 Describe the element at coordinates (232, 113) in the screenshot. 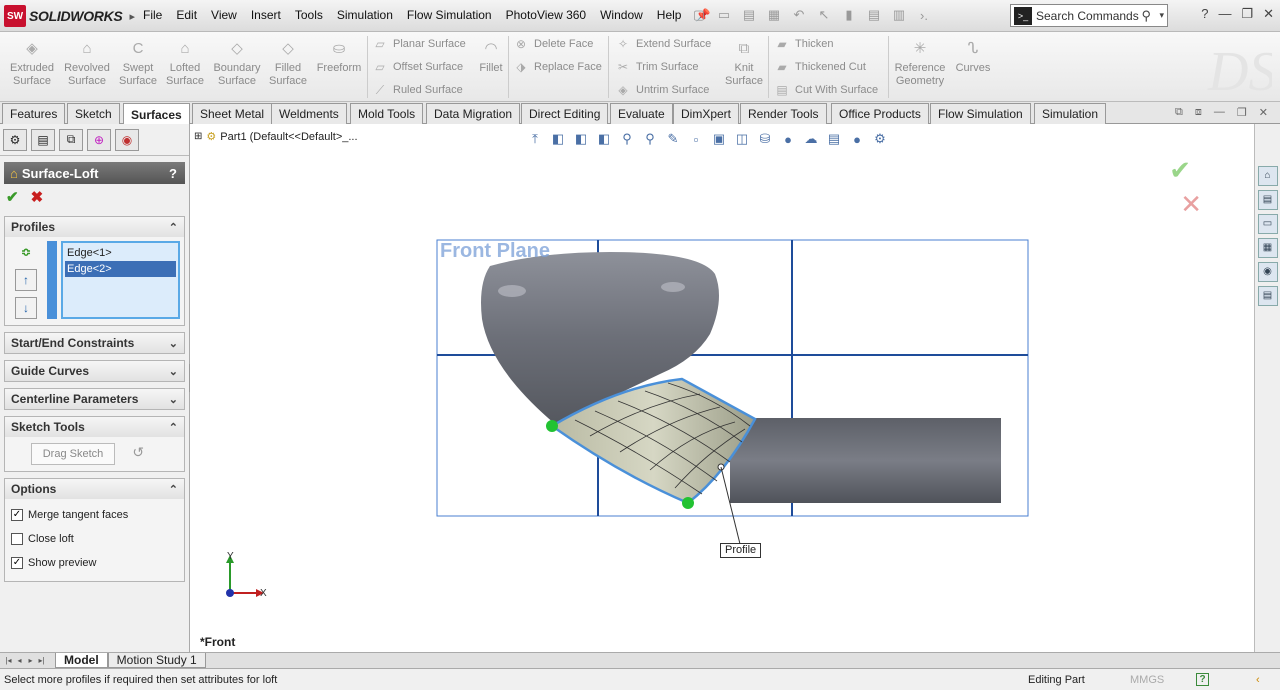

I see `tab-sheet-metal: Sheet Metal` at that location.